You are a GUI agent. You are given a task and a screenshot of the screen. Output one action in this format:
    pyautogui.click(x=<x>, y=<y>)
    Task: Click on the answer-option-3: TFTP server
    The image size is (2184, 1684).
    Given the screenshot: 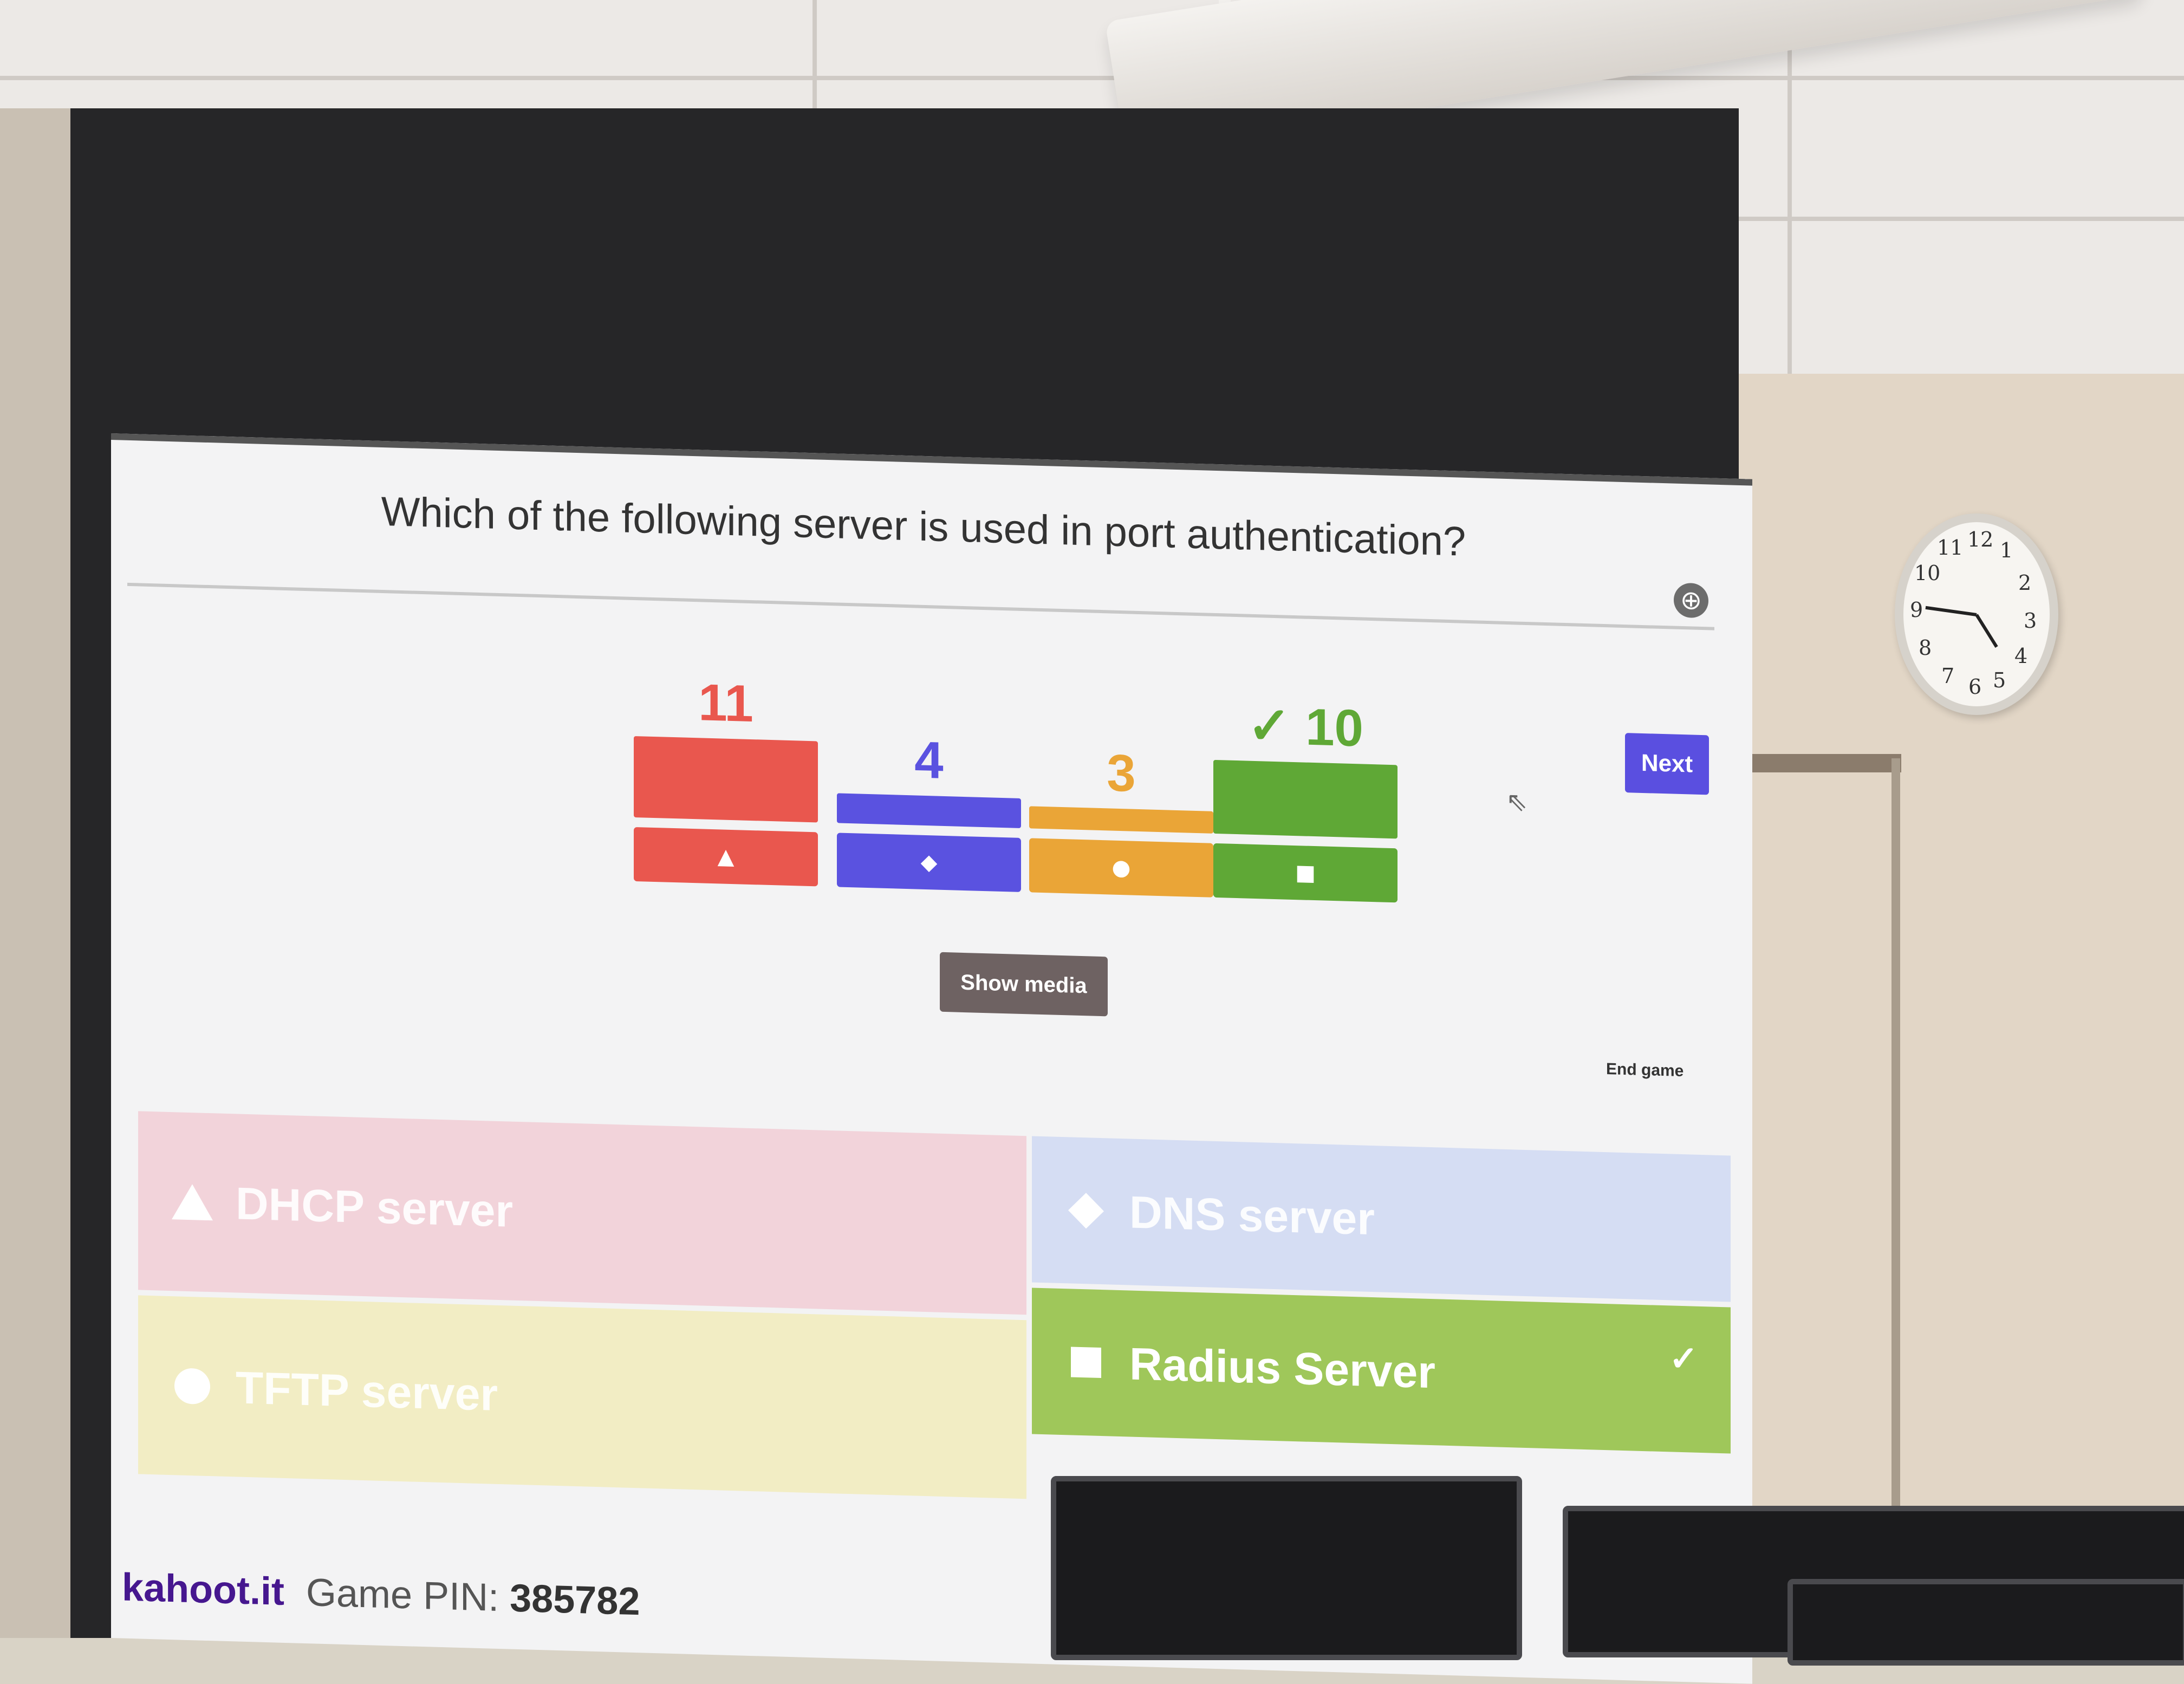 What is the action you would take?
    pyautogui.click(x=582, y=1397)
    